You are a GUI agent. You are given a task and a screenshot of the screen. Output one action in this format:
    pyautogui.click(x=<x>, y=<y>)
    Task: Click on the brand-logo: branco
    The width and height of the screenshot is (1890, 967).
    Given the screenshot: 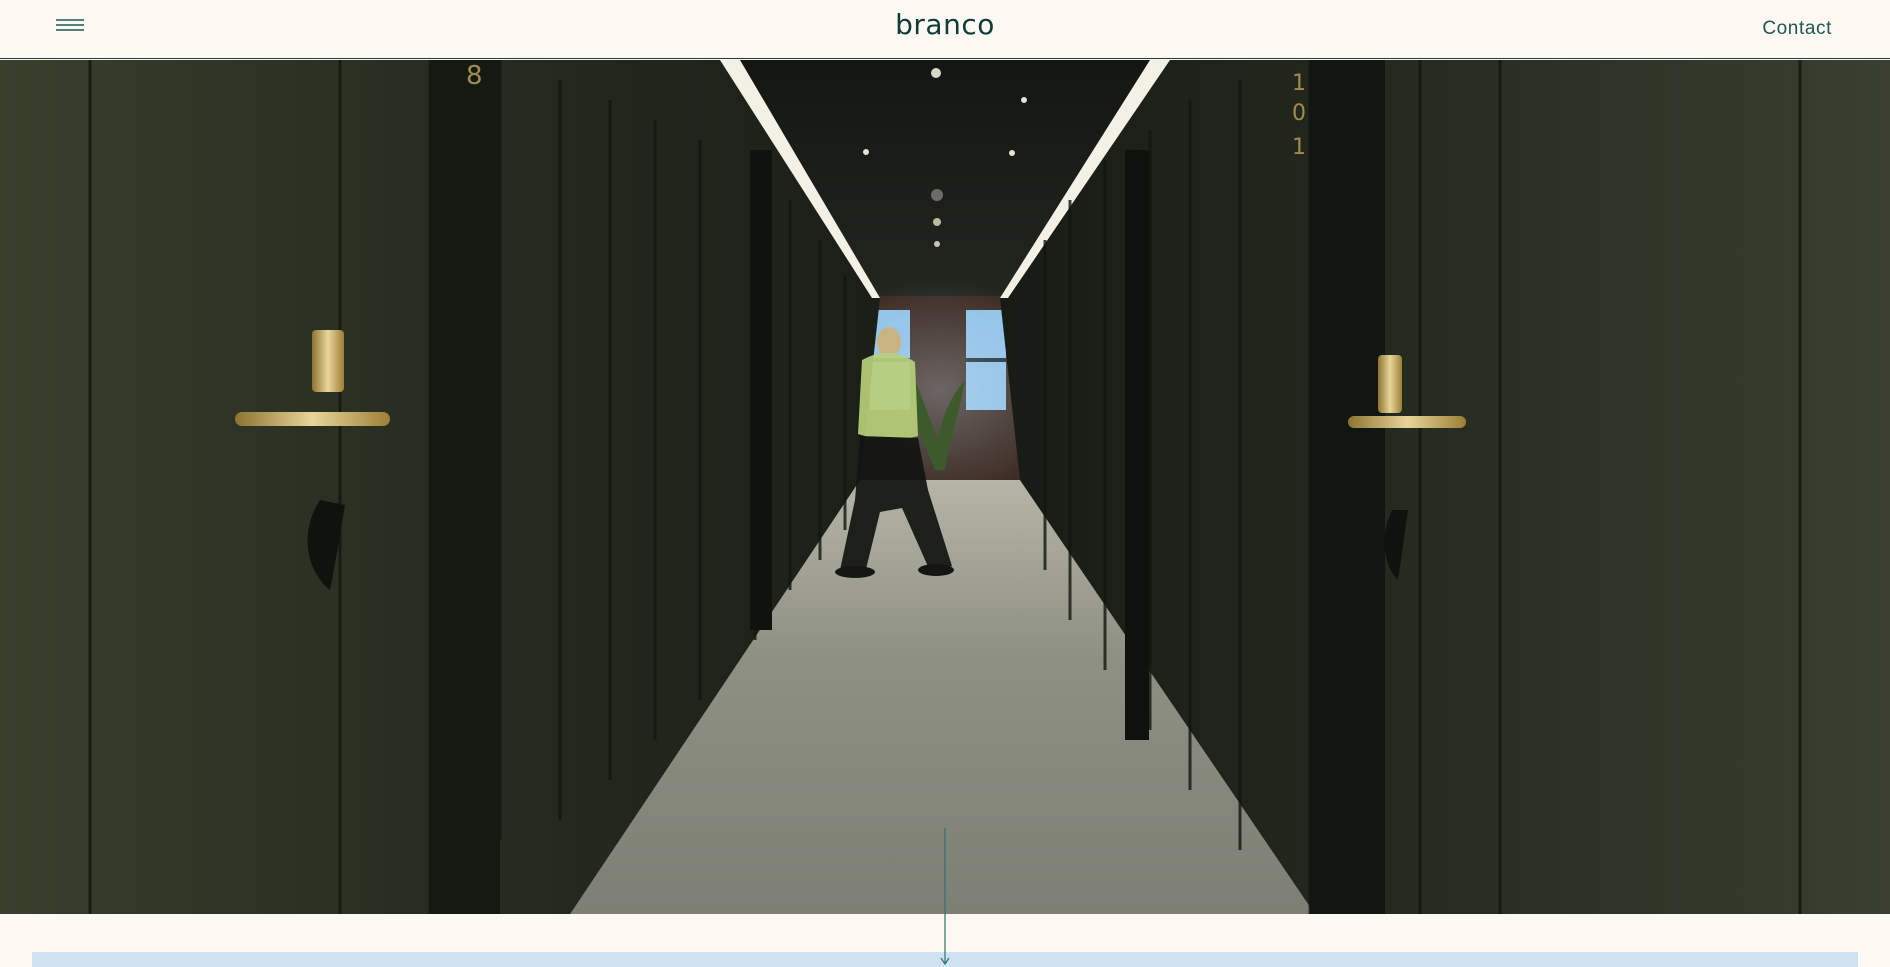 What is the action you would take?
    pyautogui.click(x=945, y=24)
    